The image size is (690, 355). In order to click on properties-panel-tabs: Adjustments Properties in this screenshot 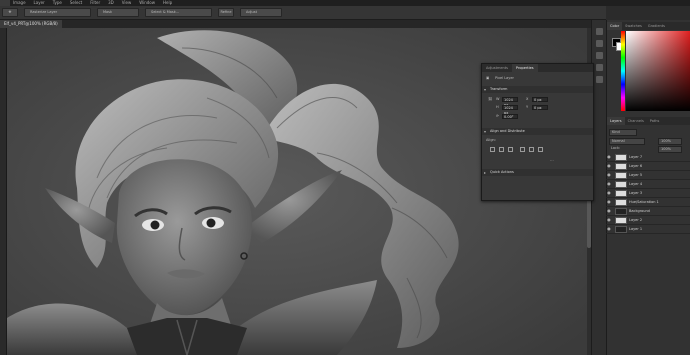, I will do `click(537, 68)`.